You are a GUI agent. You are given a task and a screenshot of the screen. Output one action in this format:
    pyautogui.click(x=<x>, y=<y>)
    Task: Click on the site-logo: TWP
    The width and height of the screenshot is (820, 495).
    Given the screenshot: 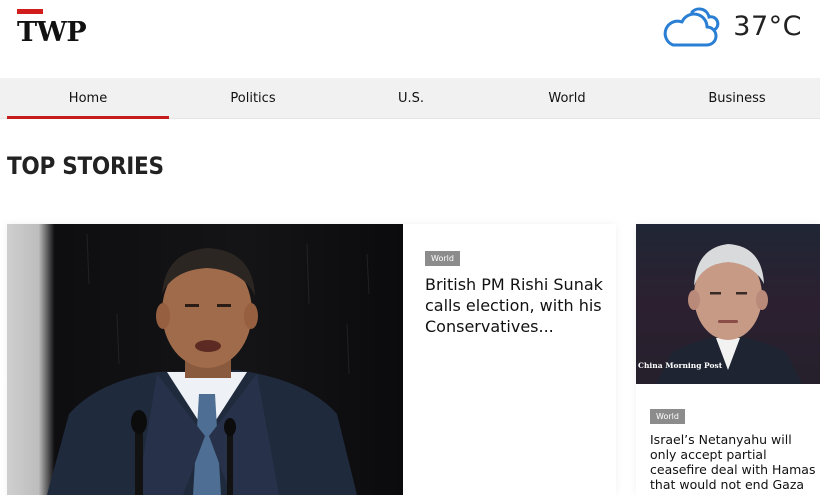 What is the action you would take?
    pyautogui.click(x=57, y=29)
    